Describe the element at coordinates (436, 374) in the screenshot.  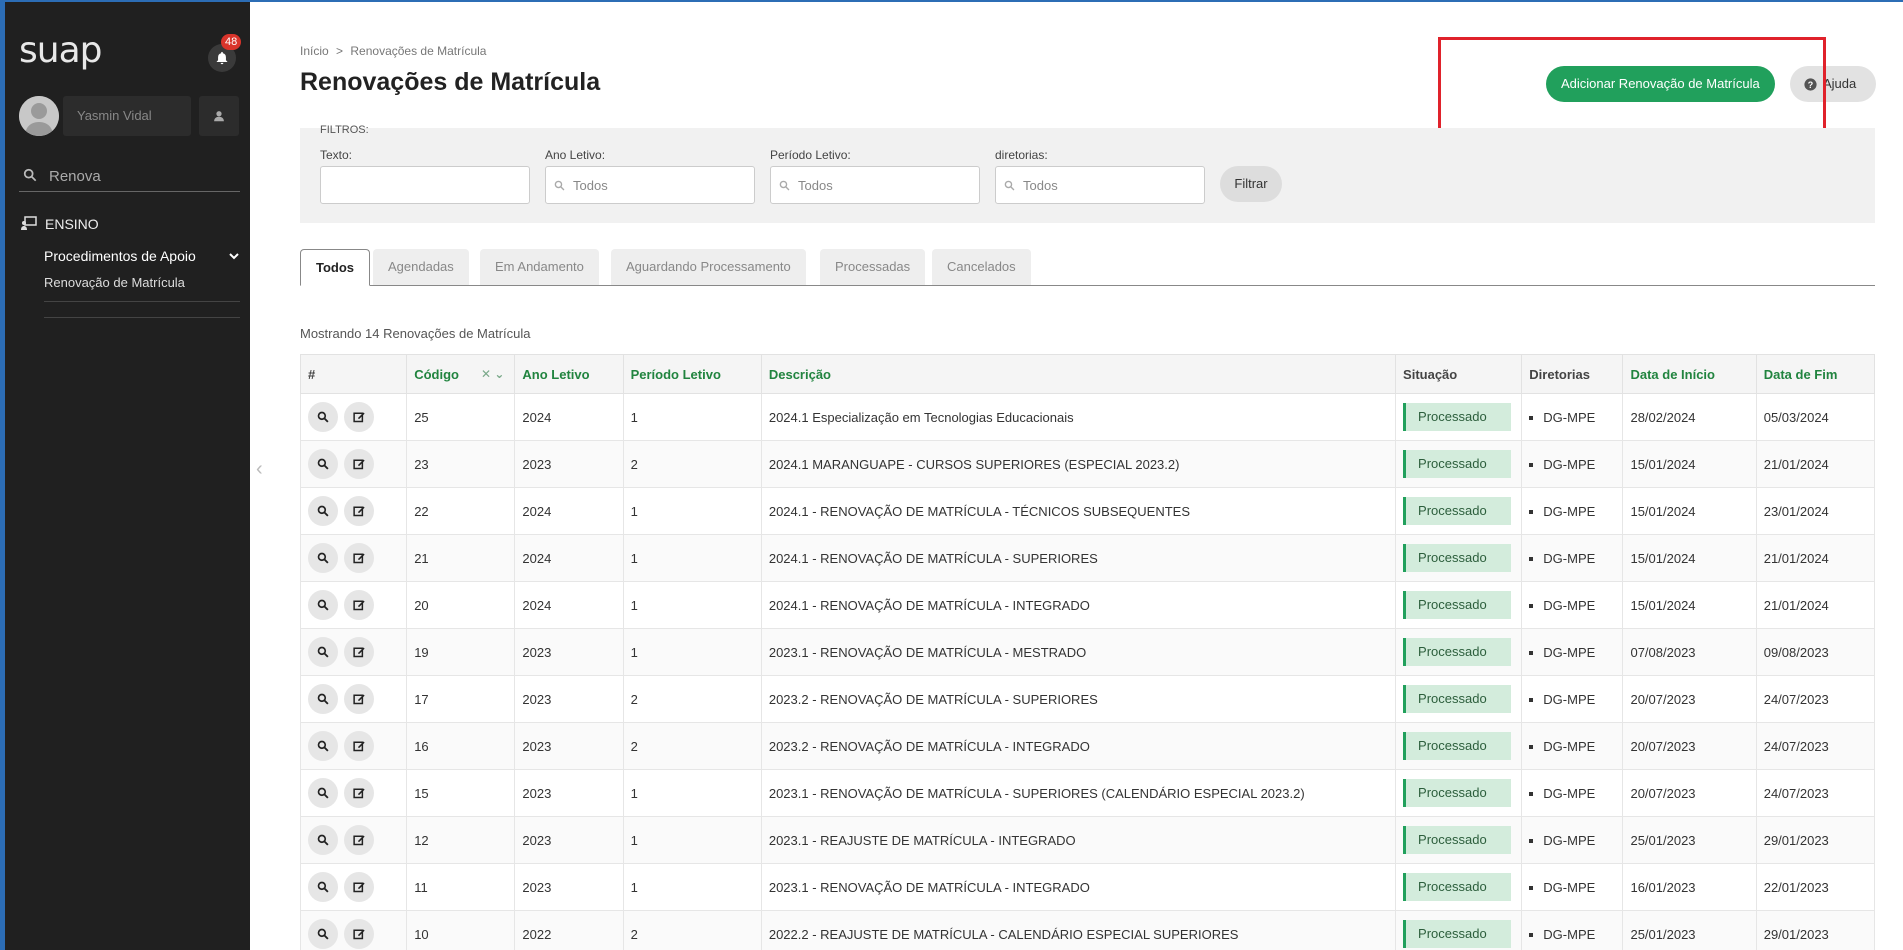
I see `col-codigo-label: Código` at that location.